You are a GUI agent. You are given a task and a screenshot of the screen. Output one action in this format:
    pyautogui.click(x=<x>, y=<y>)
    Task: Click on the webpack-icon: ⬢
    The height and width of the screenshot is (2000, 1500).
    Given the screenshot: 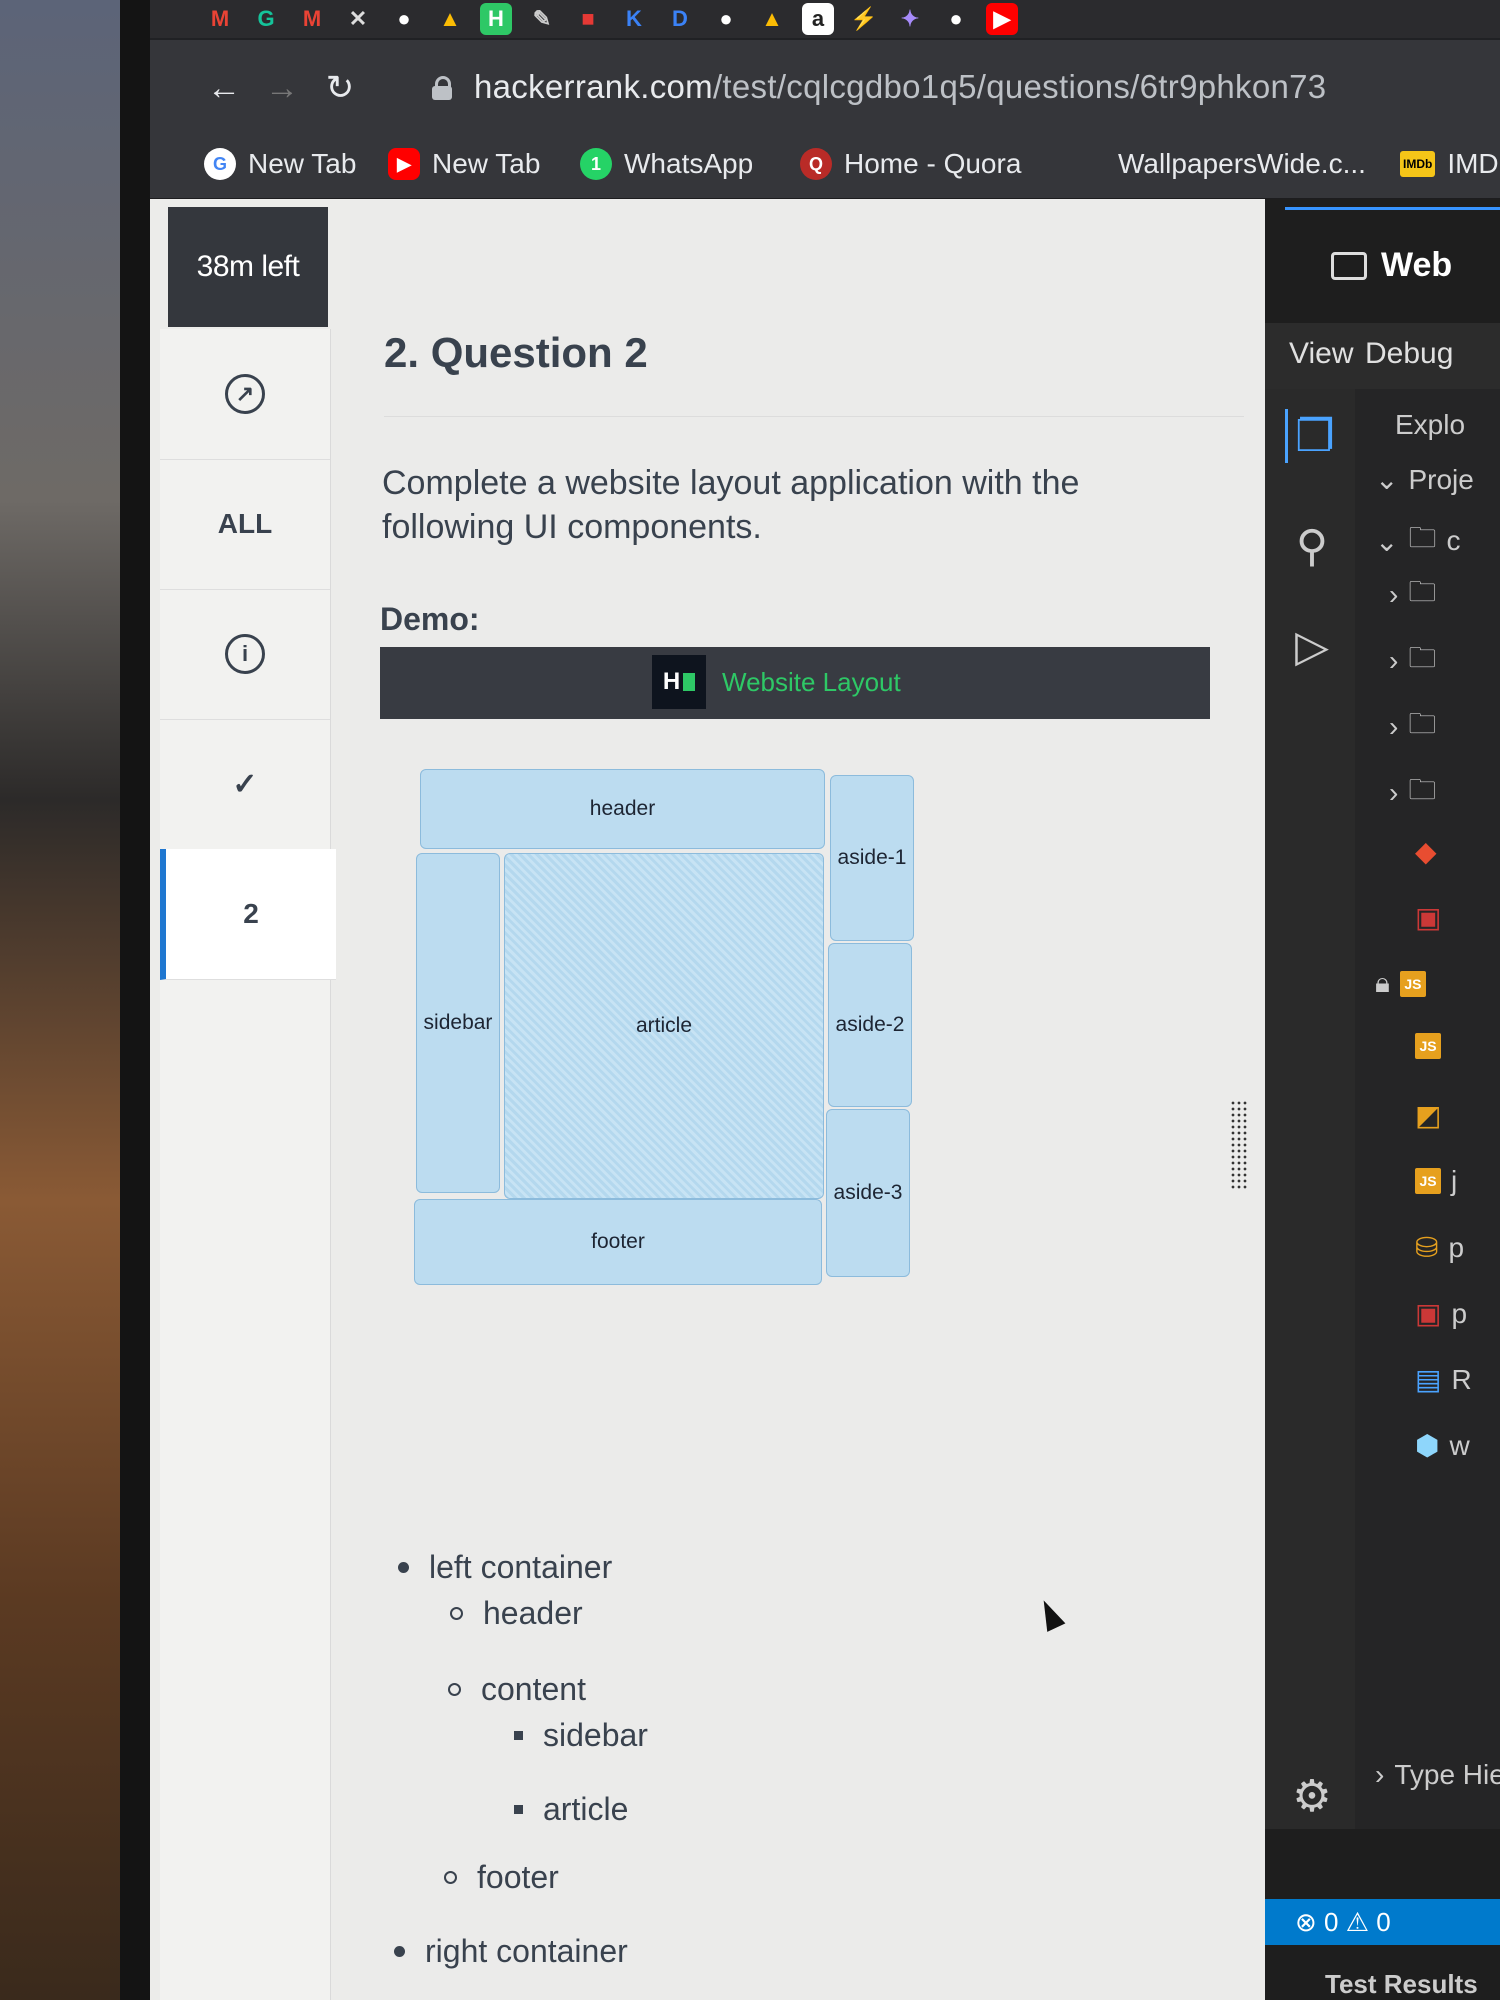 What is the action you would take?
    pyautogui.click(x=1427, y=1445)
    